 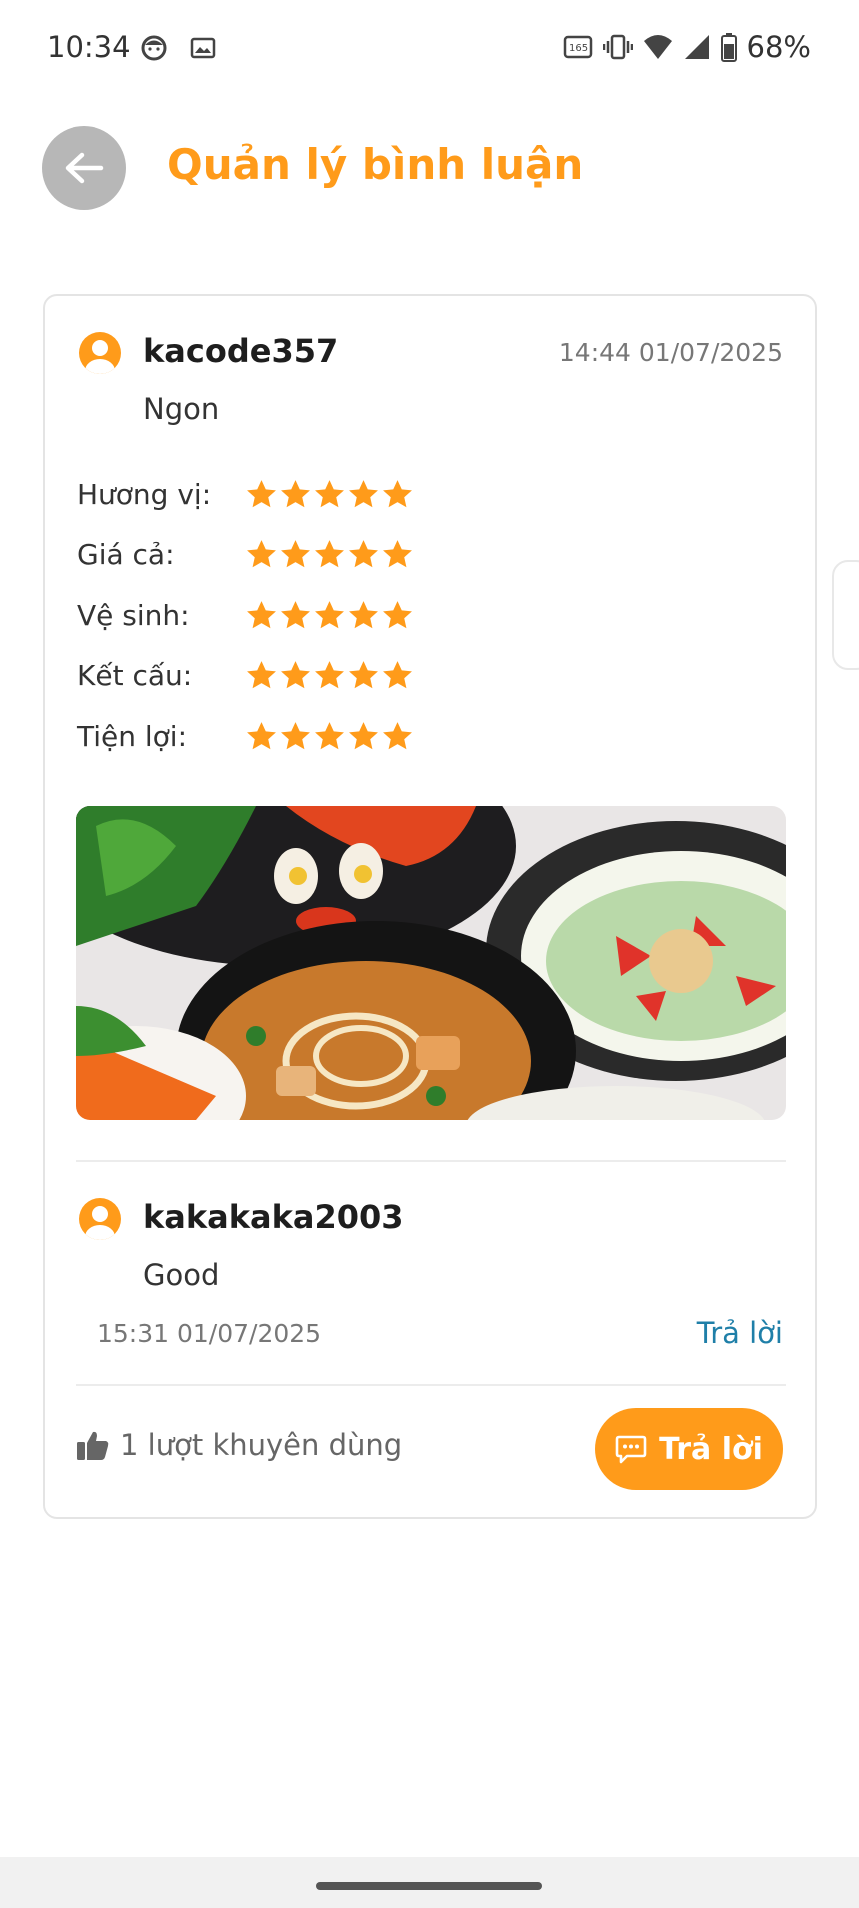 I want to click on review-photo, so click(x=431, y=963).